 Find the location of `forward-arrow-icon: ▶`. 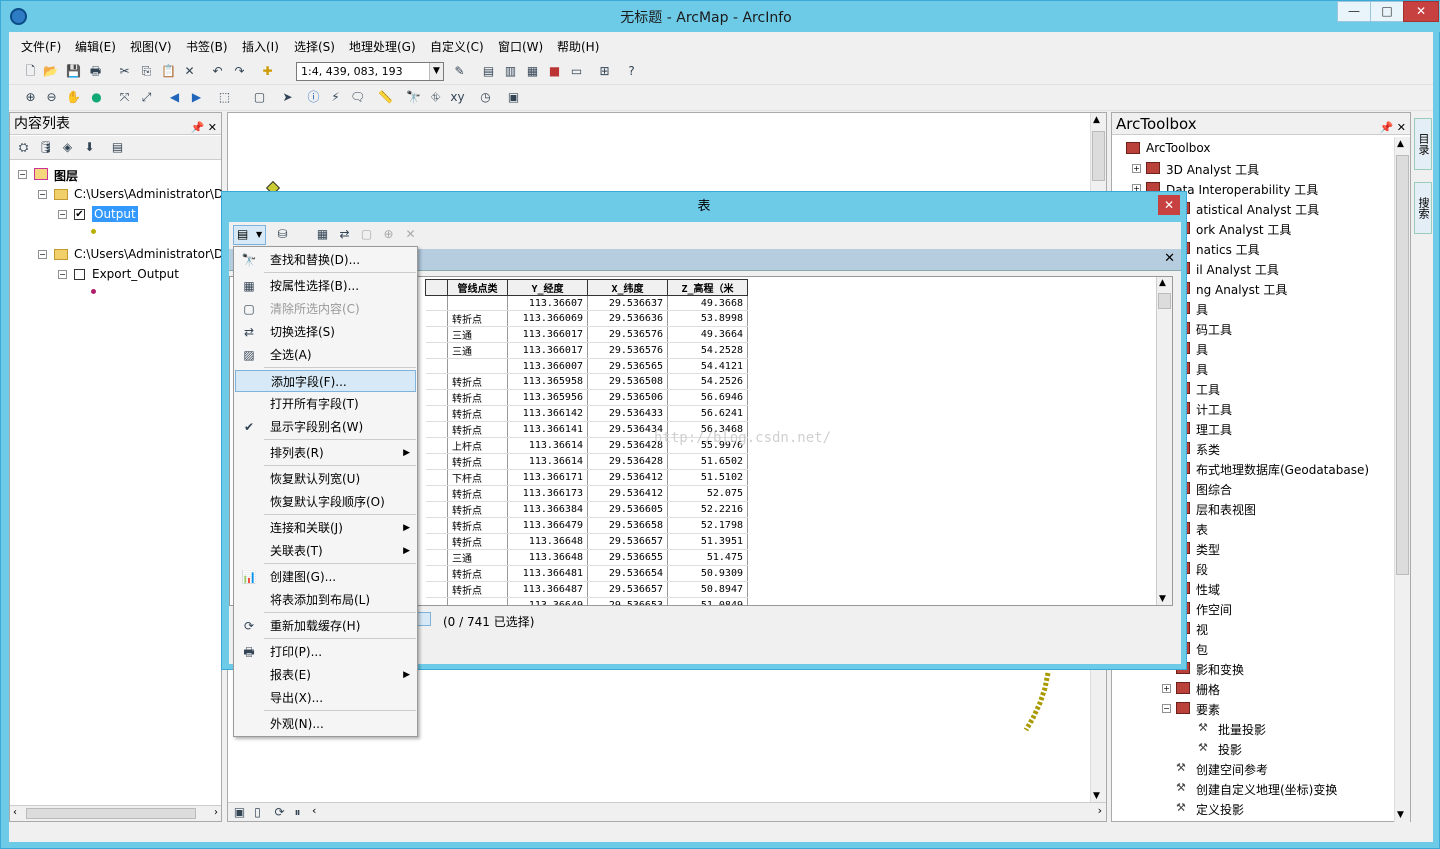

forward-arrow-icon: ▶ is located at coordinates (196, 97).